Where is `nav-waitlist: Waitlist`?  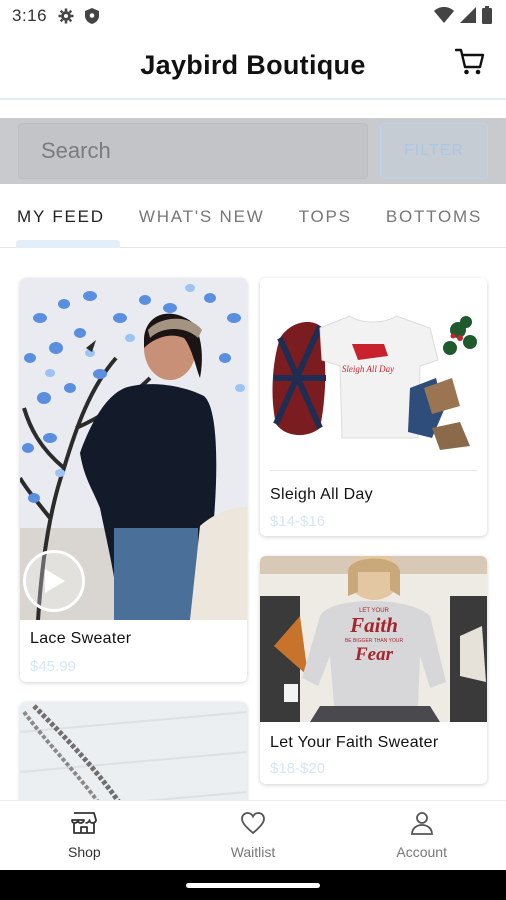
nav-waitlist: Waitlist is located at coordinates (253, 835).